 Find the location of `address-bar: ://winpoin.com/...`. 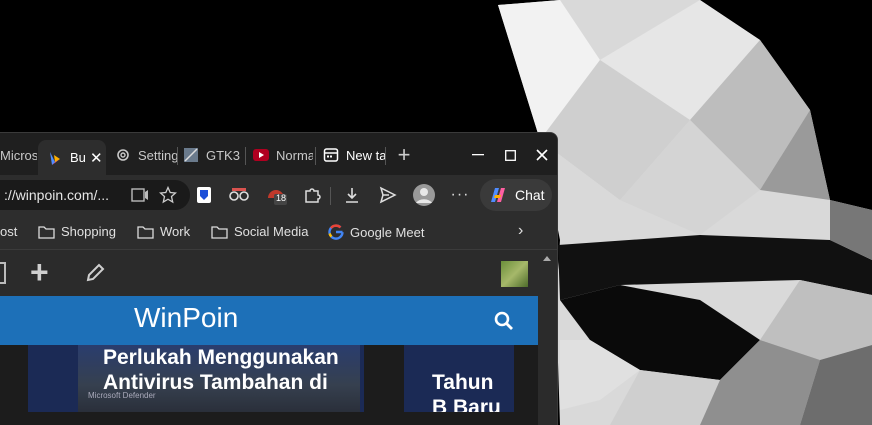

address-bar: ://winpoin.com/... is located at coordinates (95, 195).